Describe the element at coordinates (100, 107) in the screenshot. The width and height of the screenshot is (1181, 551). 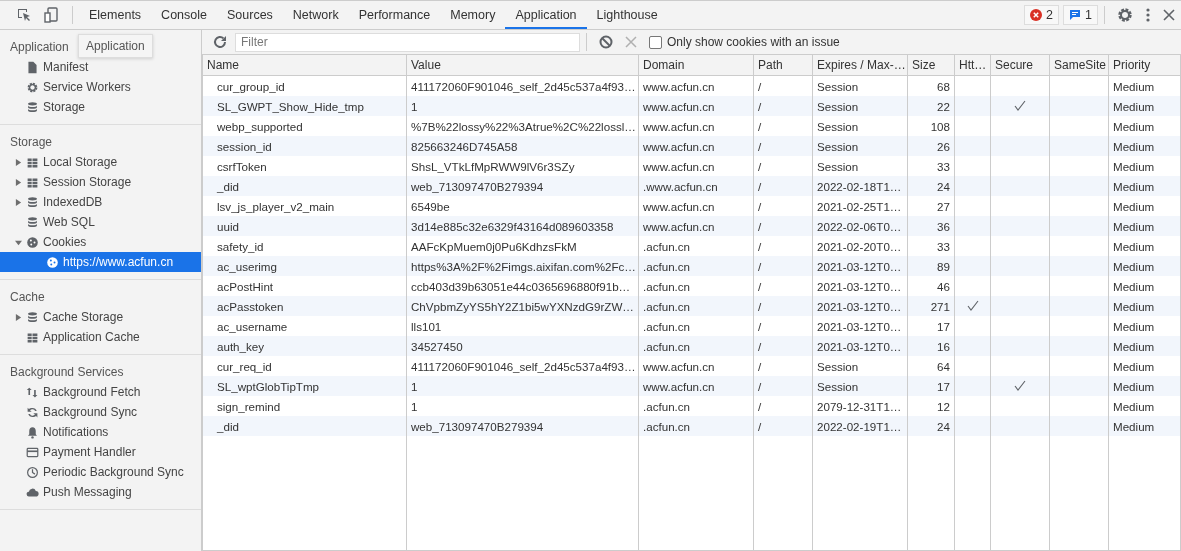
I see `sidebar-item: Storage` at that location.